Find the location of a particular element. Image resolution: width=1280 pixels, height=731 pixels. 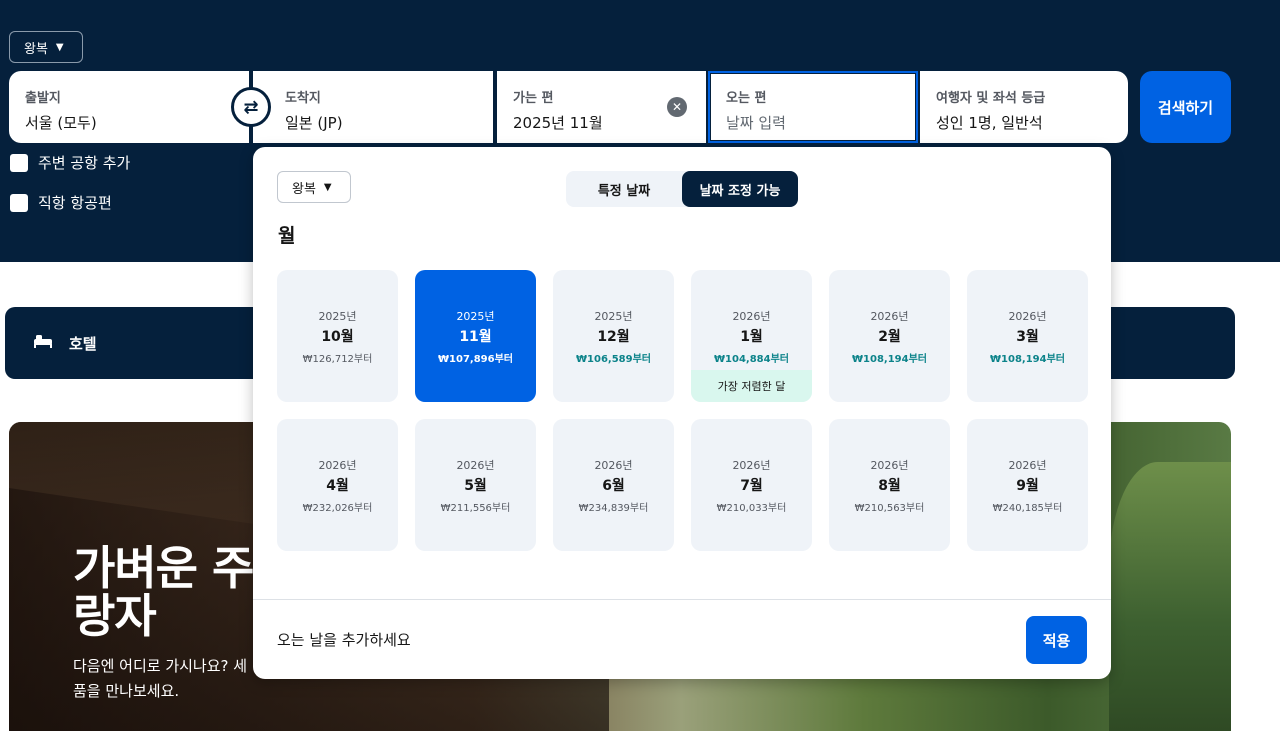

month-price: ₩126,712부터 is located at coordinates (337, 359).